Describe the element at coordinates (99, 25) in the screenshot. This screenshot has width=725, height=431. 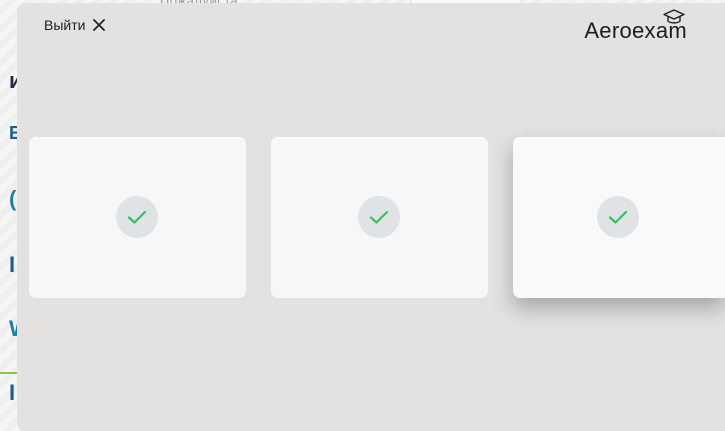
I see `close-icon` at that location.